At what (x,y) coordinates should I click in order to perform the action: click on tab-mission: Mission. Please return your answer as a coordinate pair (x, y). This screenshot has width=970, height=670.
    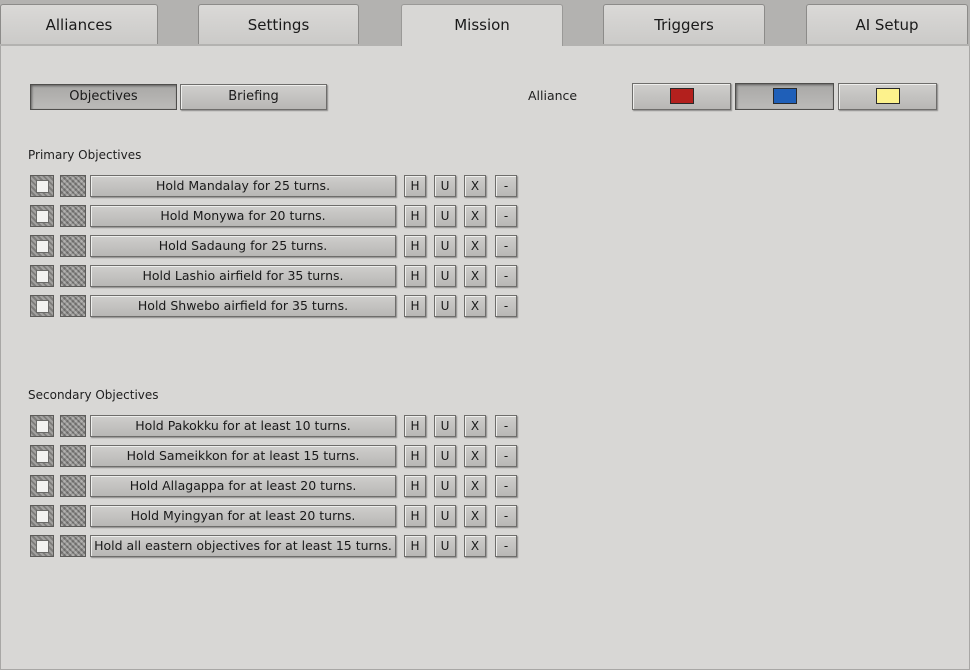
    Looking at the image, I should click on (482, 26).